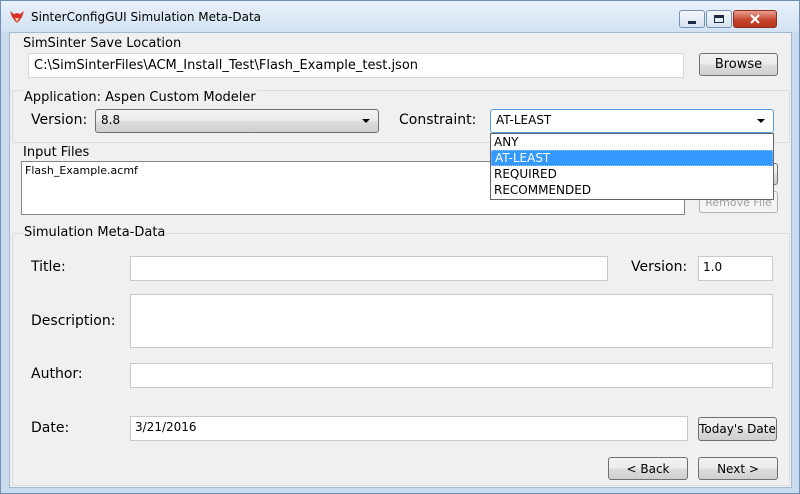  I want to click on close-icon, so click(755, 19).